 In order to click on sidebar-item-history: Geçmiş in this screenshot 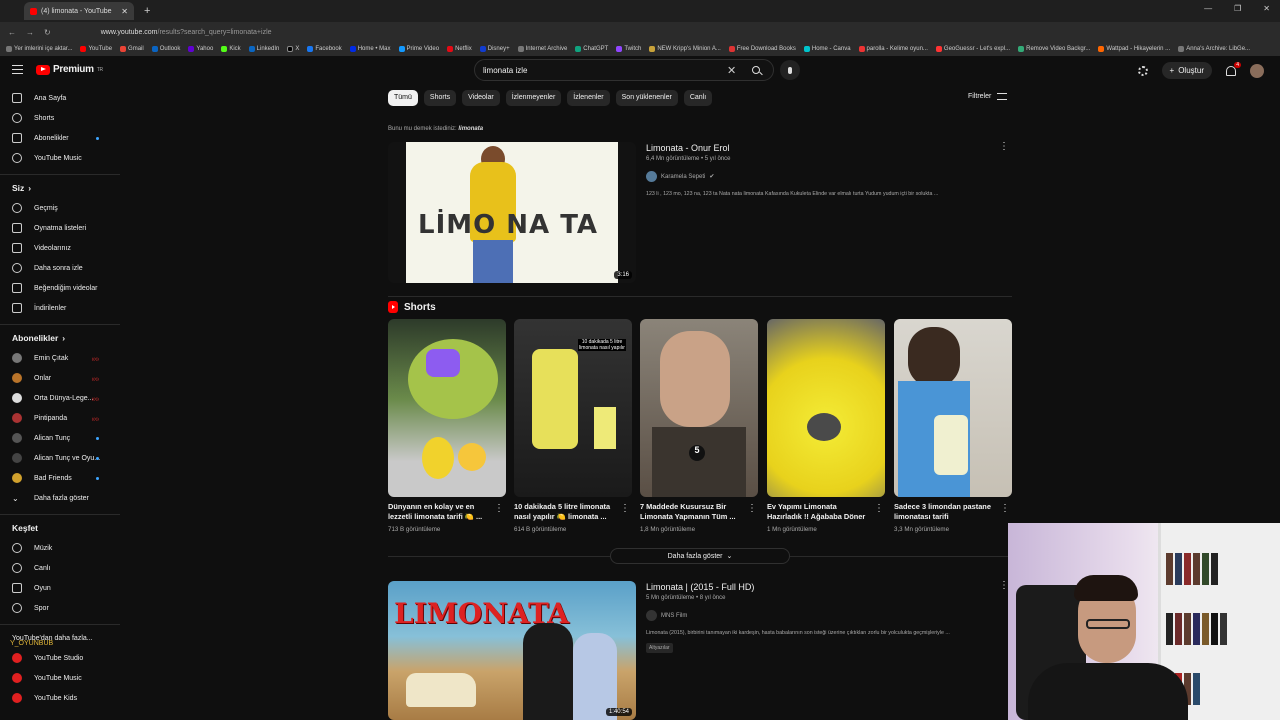, I will do `click(60, 208)`.